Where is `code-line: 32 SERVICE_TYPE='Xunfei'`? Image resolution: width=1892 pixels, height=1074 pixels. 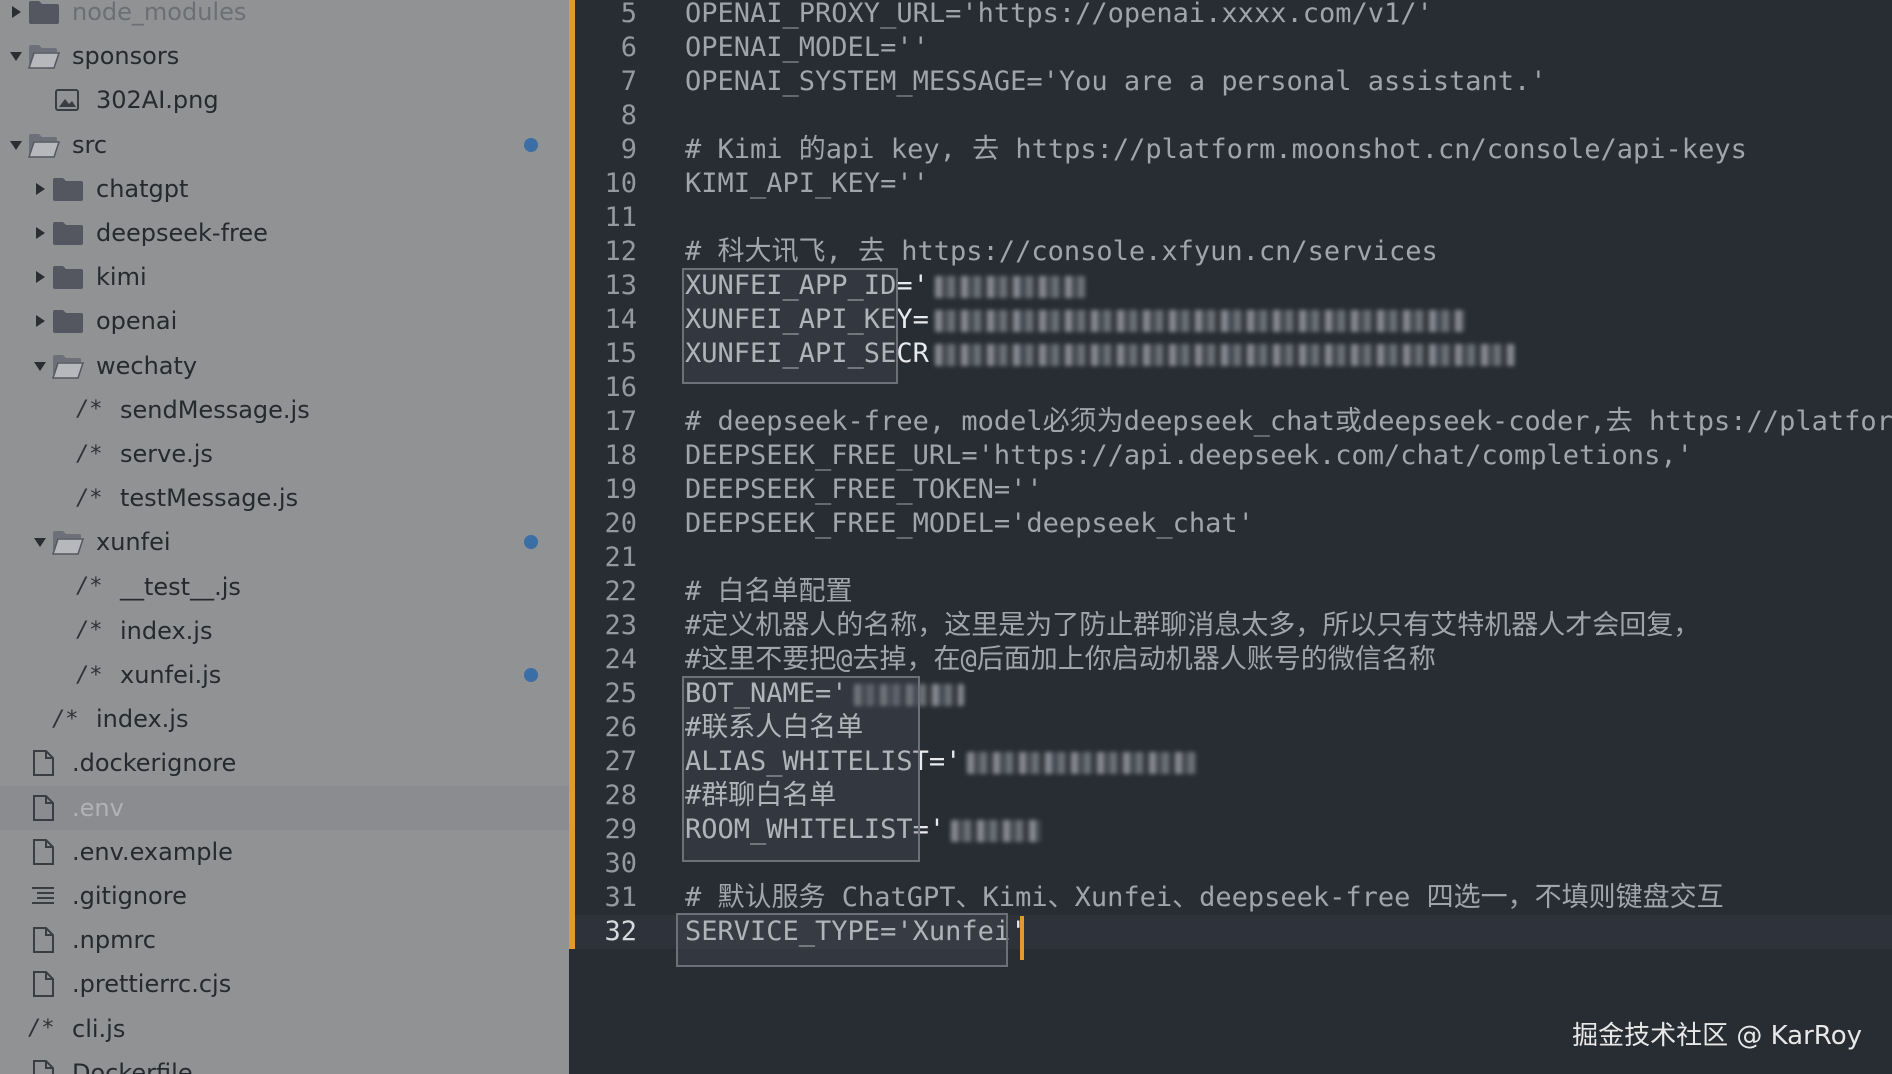 code-line: 32 SERVICE_TYPE='Xunfei' is located at coordinates (1233, 932).